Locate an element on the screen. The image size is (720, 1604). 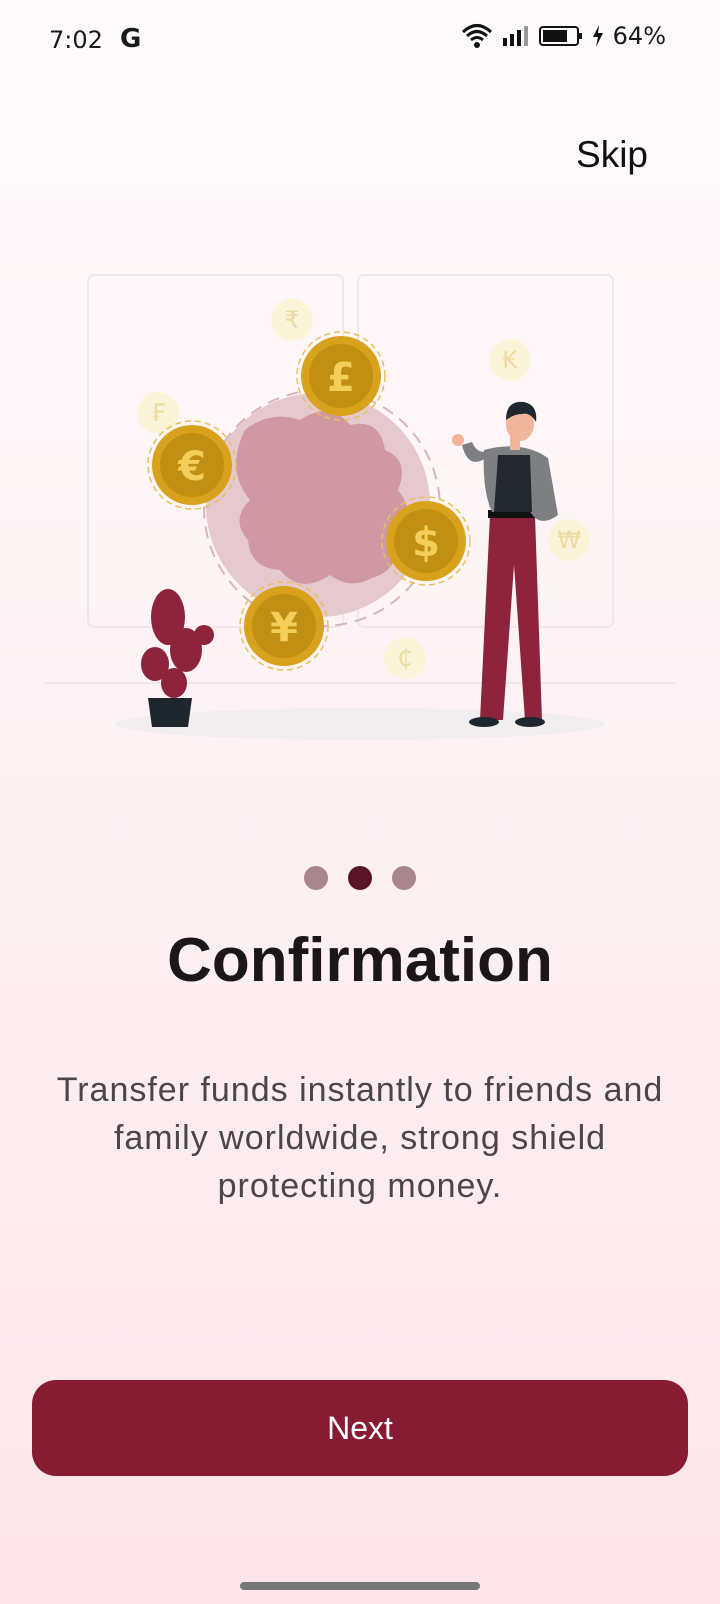
man-figure is located at coordinates (505, 564).